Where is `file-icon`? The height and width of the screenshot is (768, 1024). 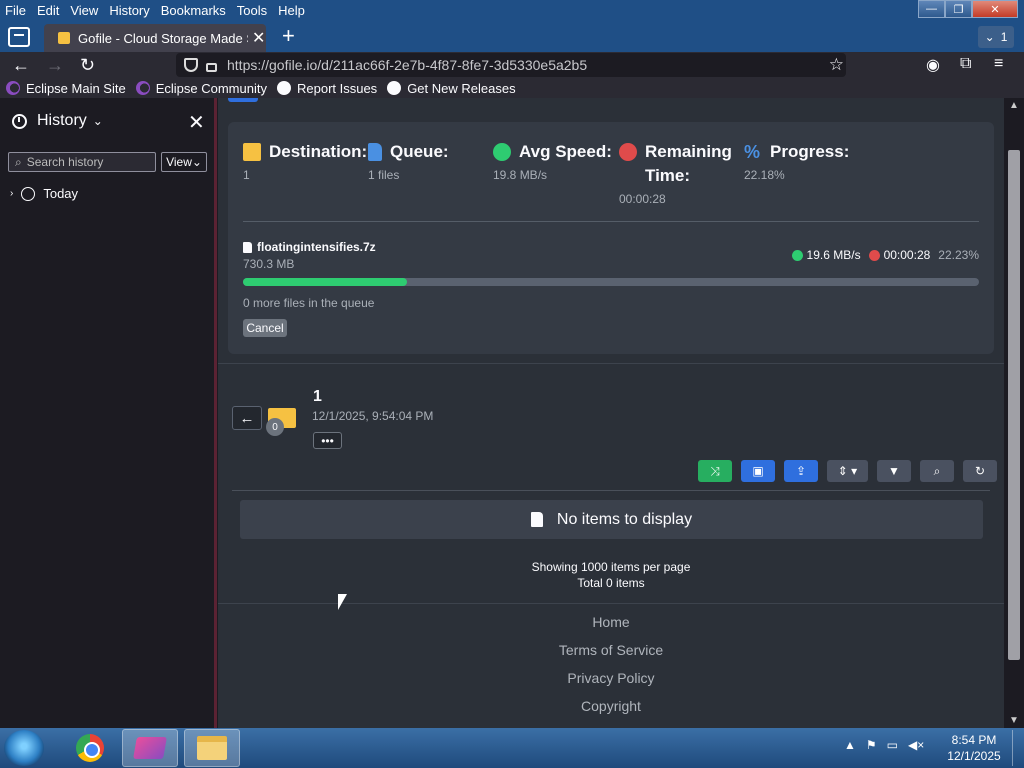 file-icon is located at coordinates (375, 152).